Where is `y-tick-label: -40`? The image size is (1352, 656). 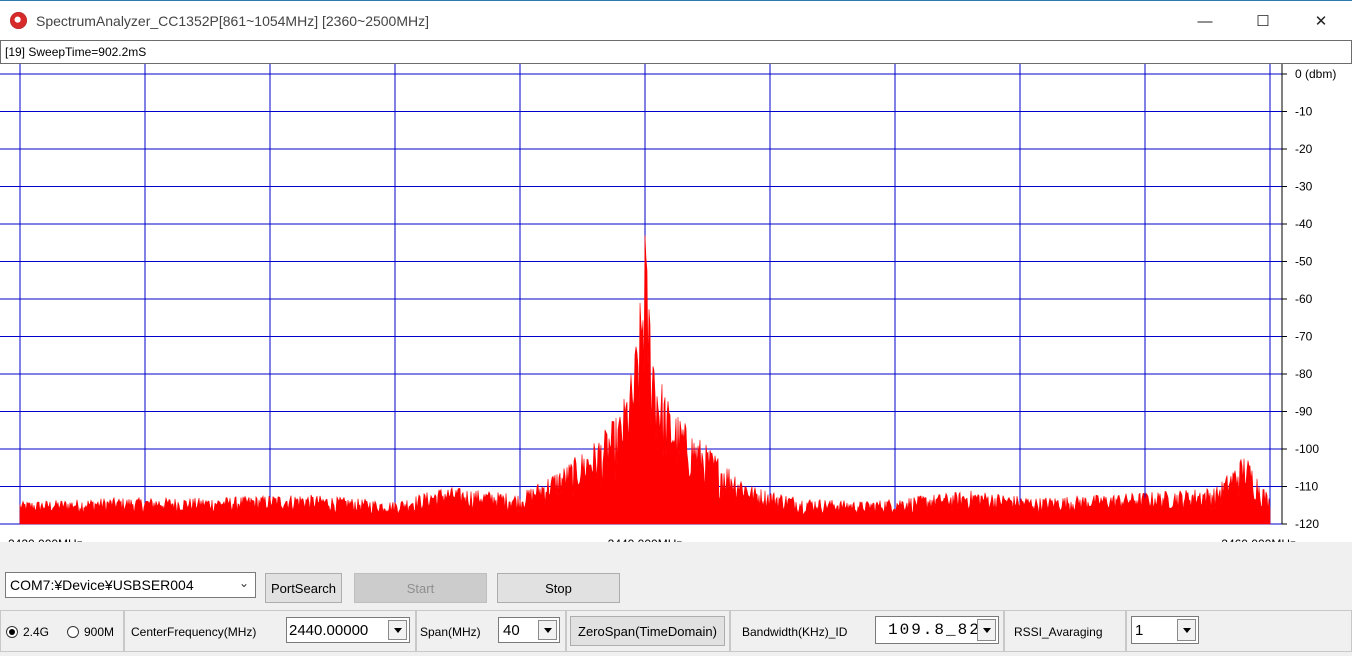 y-tick-label: -40 is located at coordinates (1304, 224).